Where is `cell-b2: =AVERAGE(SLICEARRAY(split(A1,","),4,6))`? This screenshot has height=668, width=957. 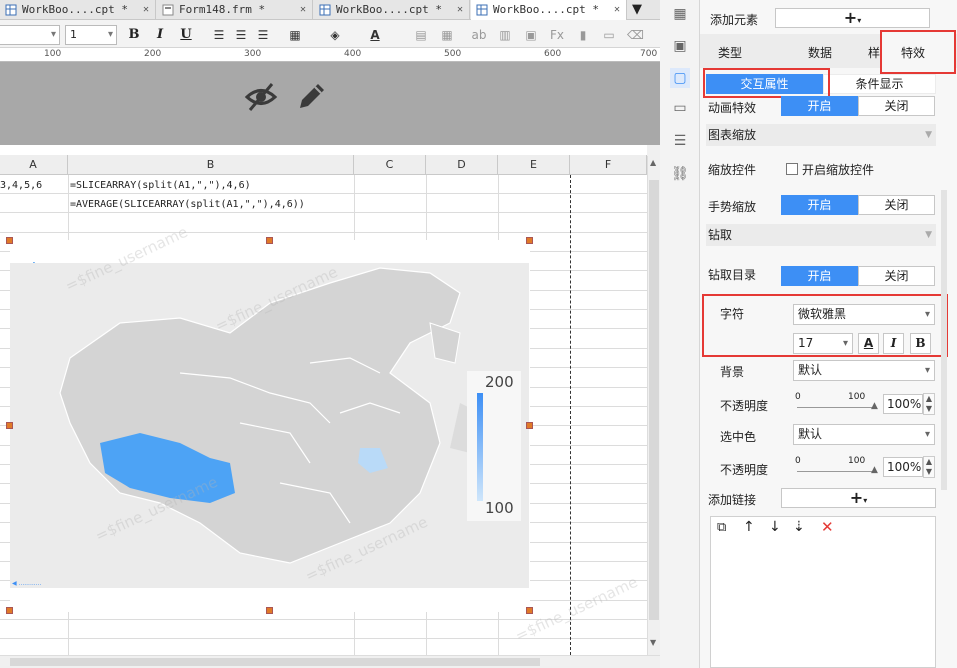 cell-b2: =AVERAGE(SLICEARRAY(split(A1,","),4,6)) is located at coordinates (187, 204).